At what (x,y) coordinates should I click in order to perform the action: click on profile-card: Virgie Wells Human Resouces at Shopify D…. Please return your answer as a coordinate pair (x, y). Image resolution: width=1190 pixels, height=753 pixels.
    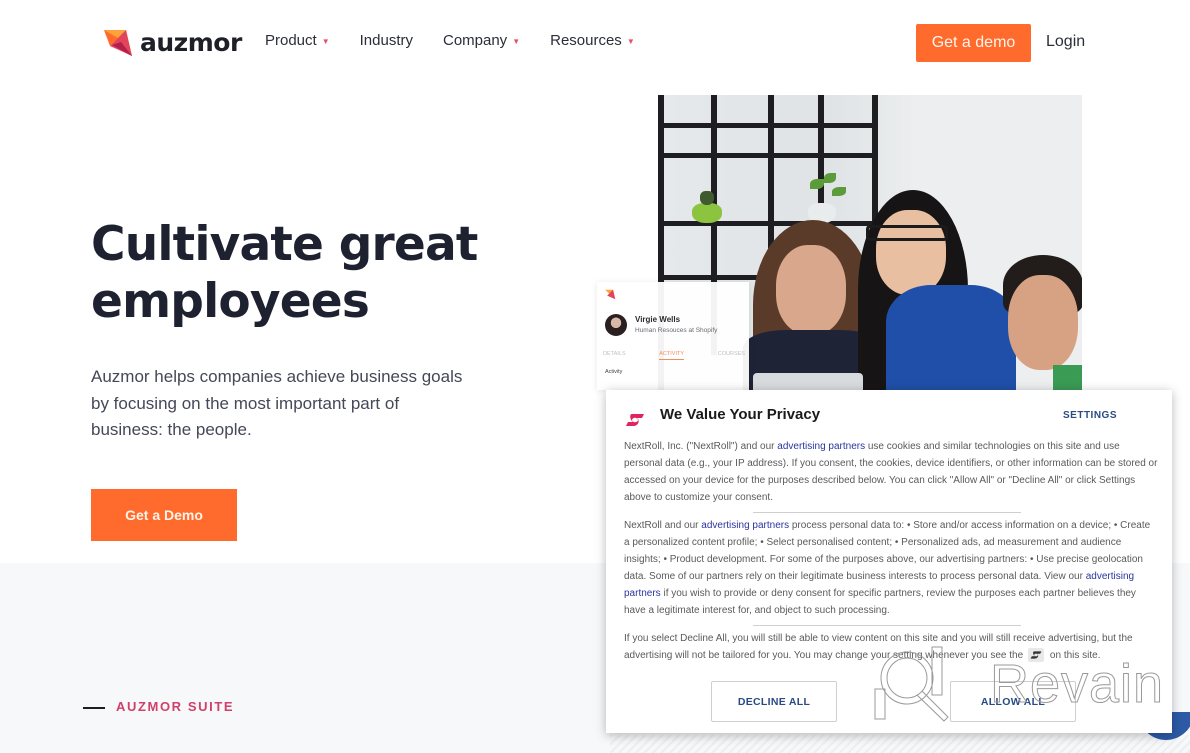
    Looking at the image, I should click on (673, 336).